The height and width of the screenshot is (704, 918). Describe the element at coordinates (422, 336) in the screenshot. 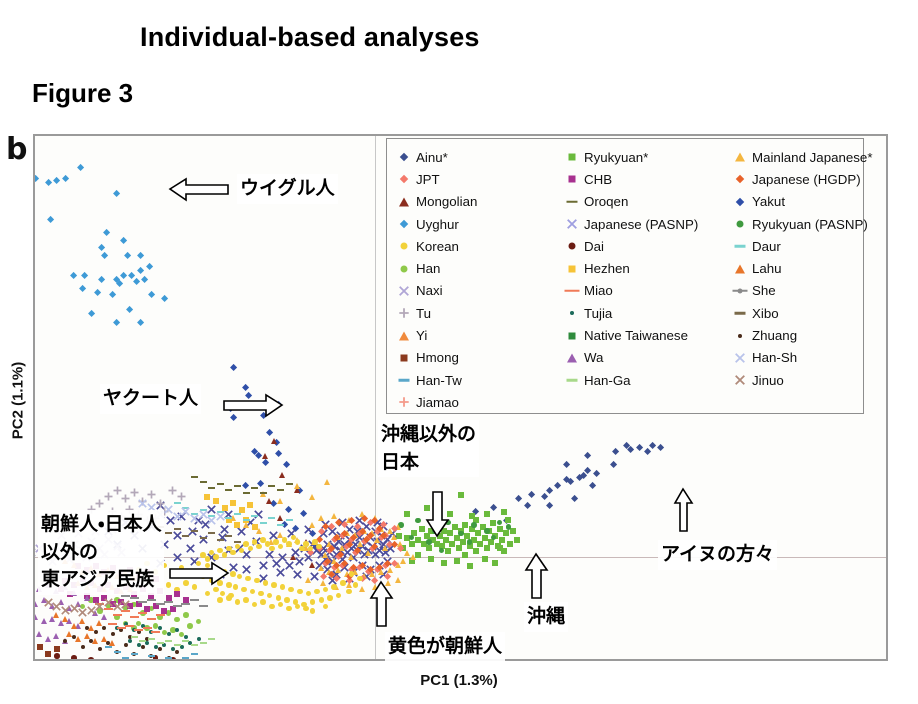

I see `legend-item-label: Yi` at that location.